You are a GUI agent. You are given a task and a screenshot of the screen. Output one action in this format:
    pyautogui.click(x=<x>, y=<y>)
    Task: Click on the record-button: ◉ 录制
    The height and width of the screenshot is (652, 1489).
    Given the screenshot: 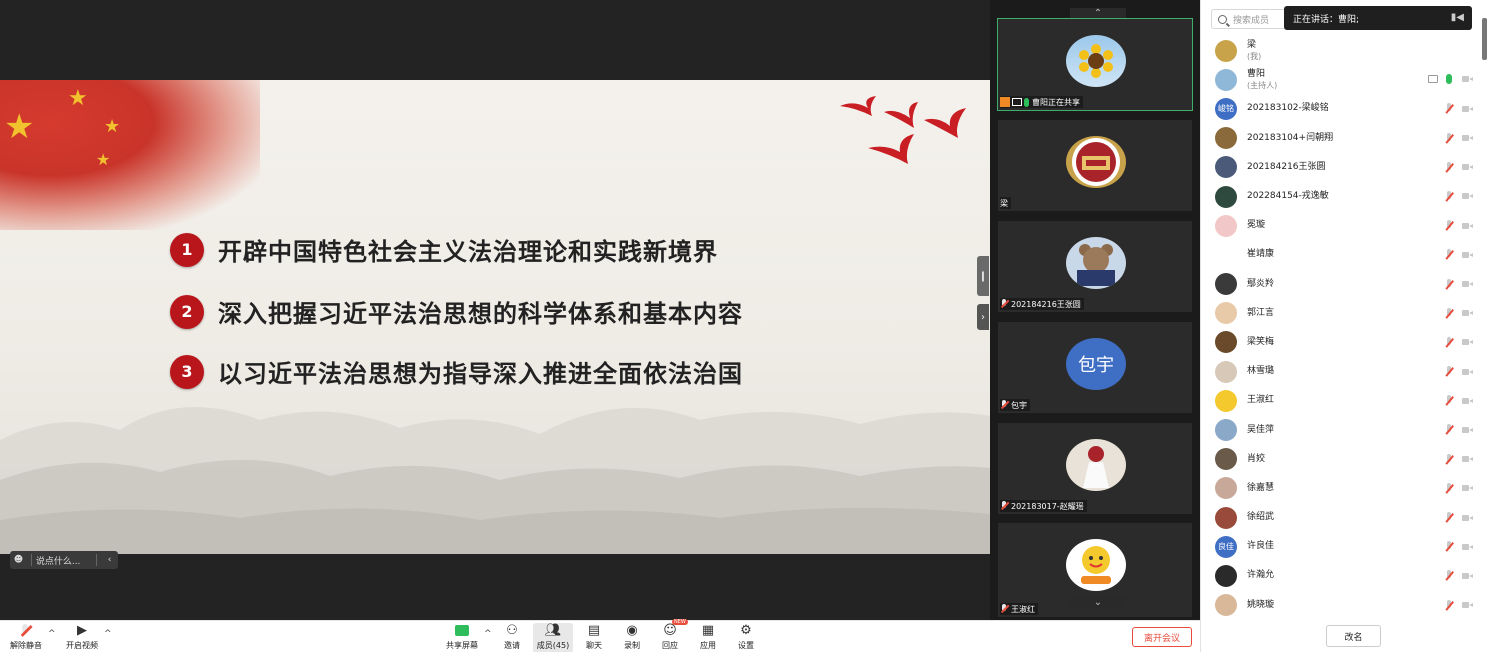 What is the action you would take?
    pyautogui.click(x=632, y=637)
    